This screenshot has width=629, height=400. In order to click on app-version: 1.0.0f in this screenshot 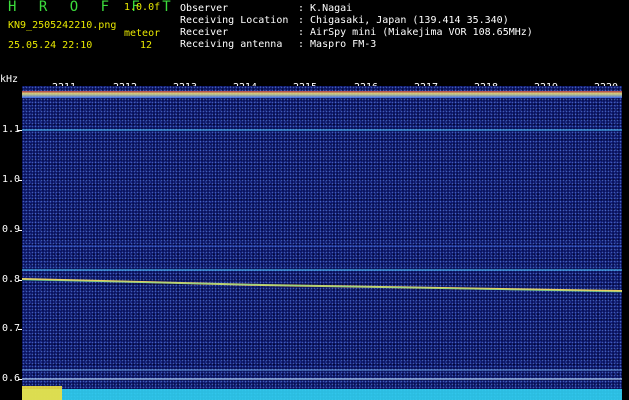, I will do `click(142, 7)`.